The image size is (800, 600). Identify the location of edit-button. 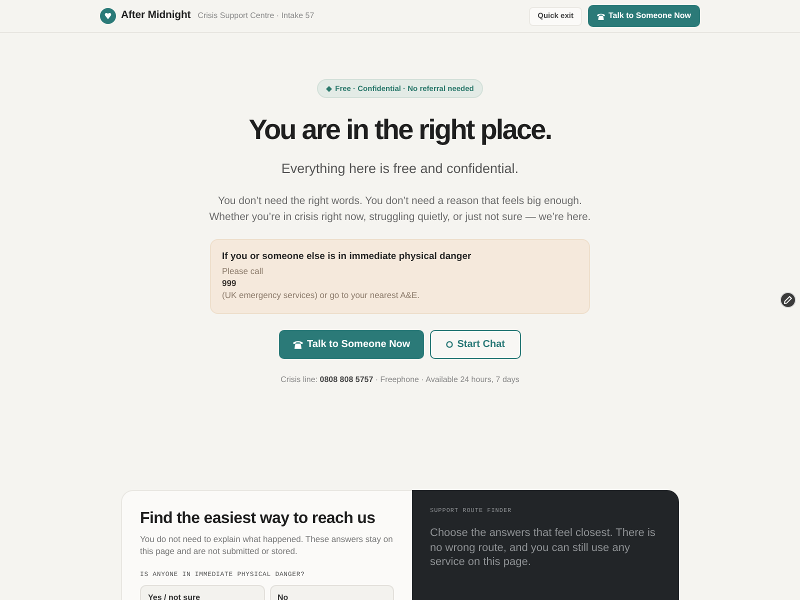
(788, 300).